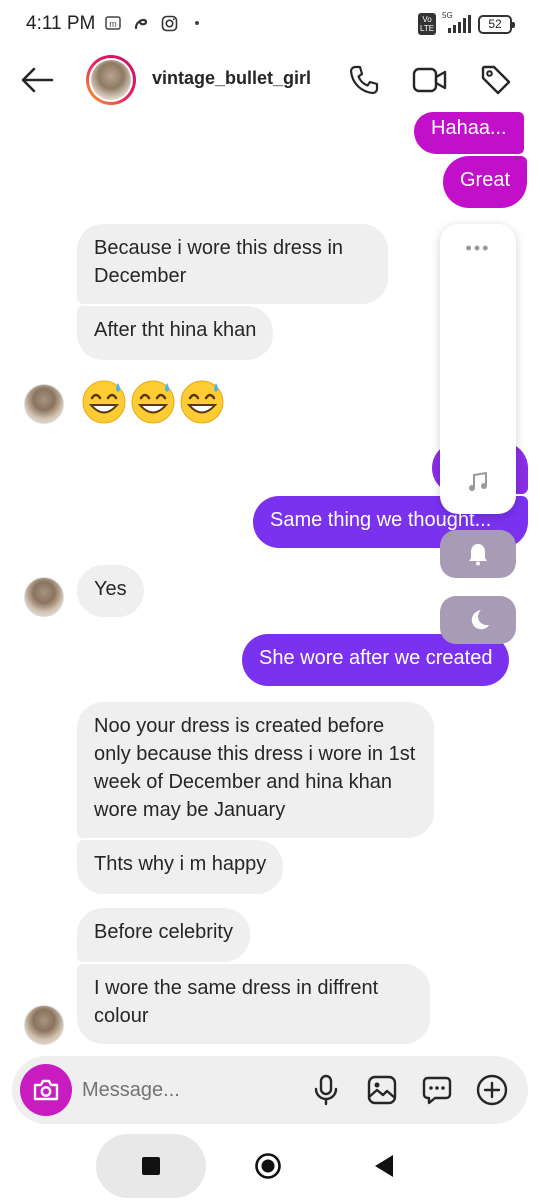 The image size is (540, 1200). I want to click on back-button, so click(38, 80).